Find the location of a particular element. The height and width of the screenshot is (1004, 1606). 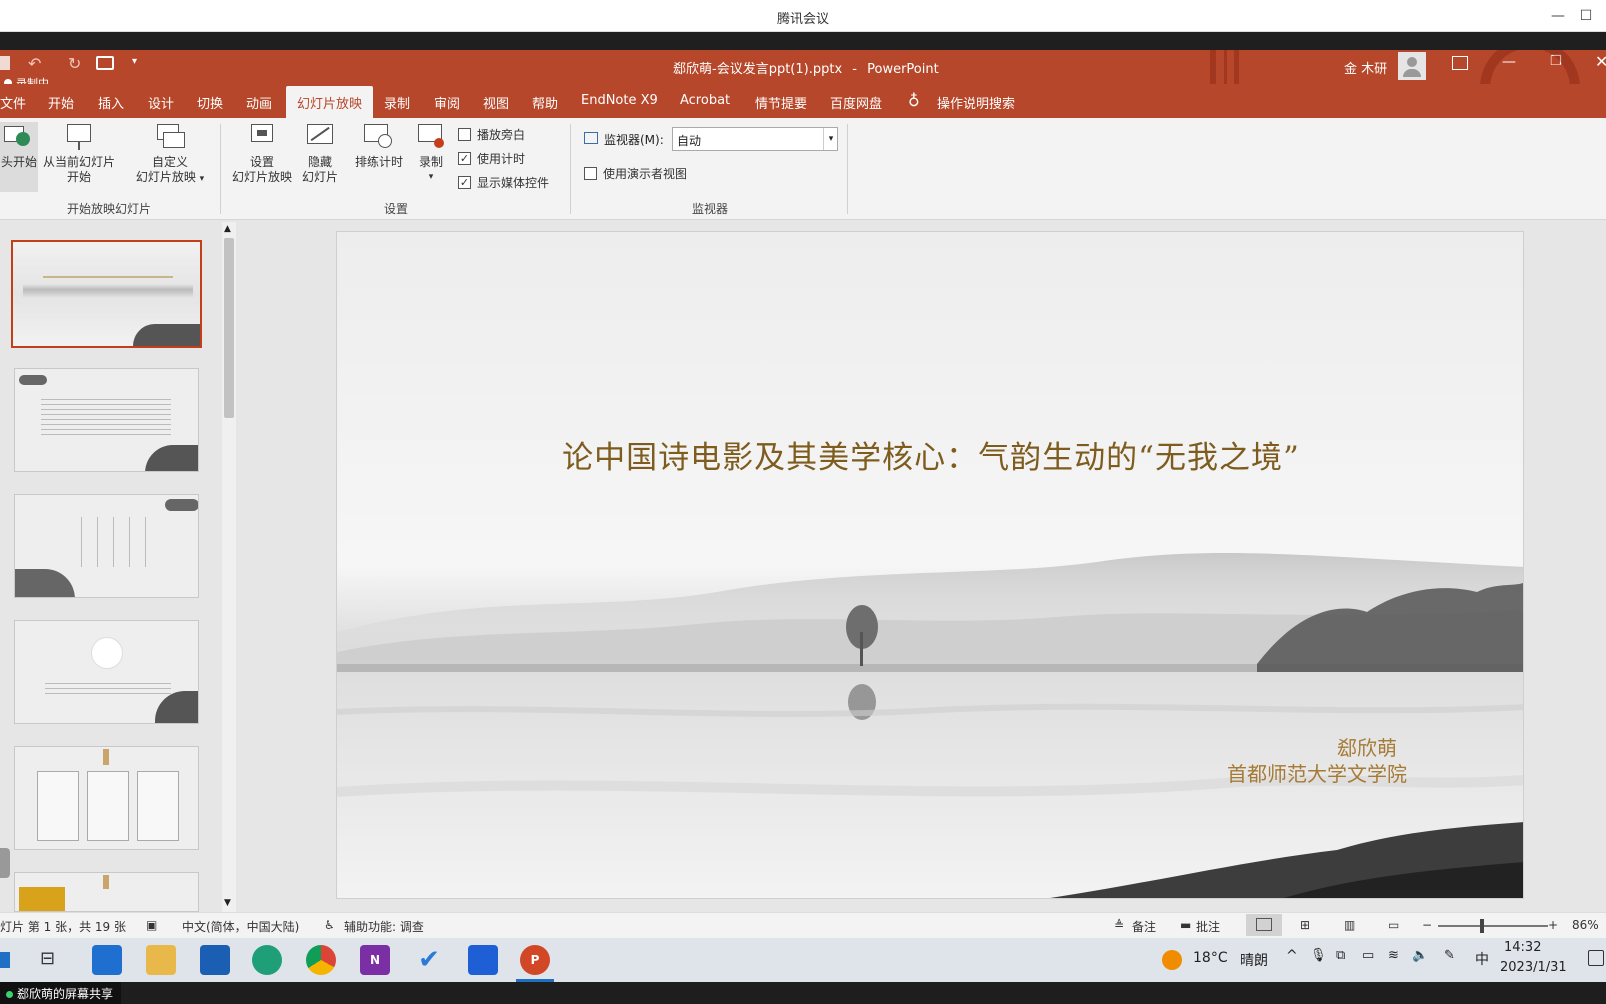

battery-icon: ▭ is located at coordinates (1368, 955).